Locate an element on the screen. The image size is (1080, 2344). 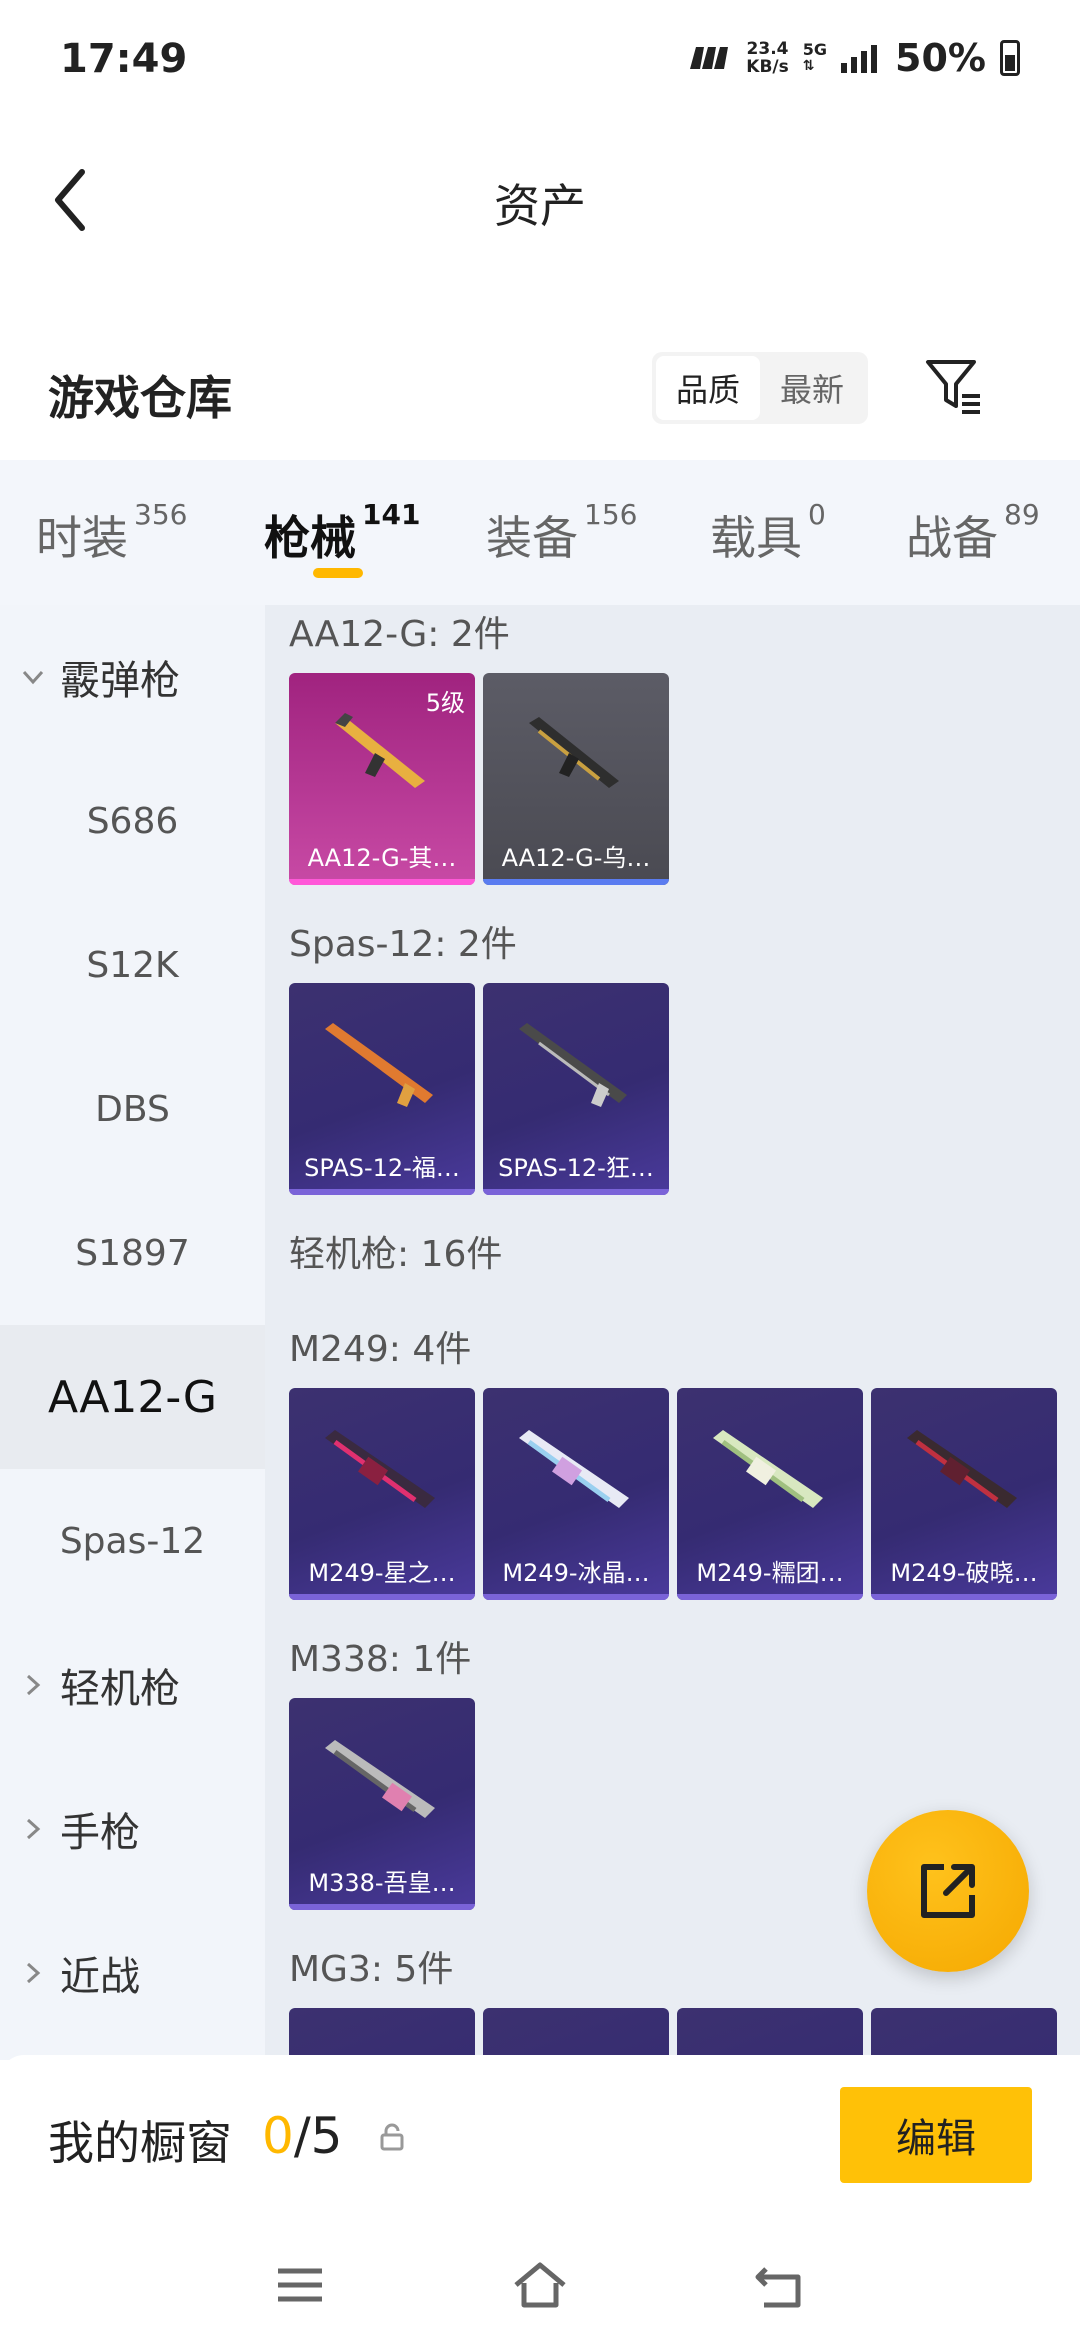
lock-icon is located at coordinates (392, 2137).